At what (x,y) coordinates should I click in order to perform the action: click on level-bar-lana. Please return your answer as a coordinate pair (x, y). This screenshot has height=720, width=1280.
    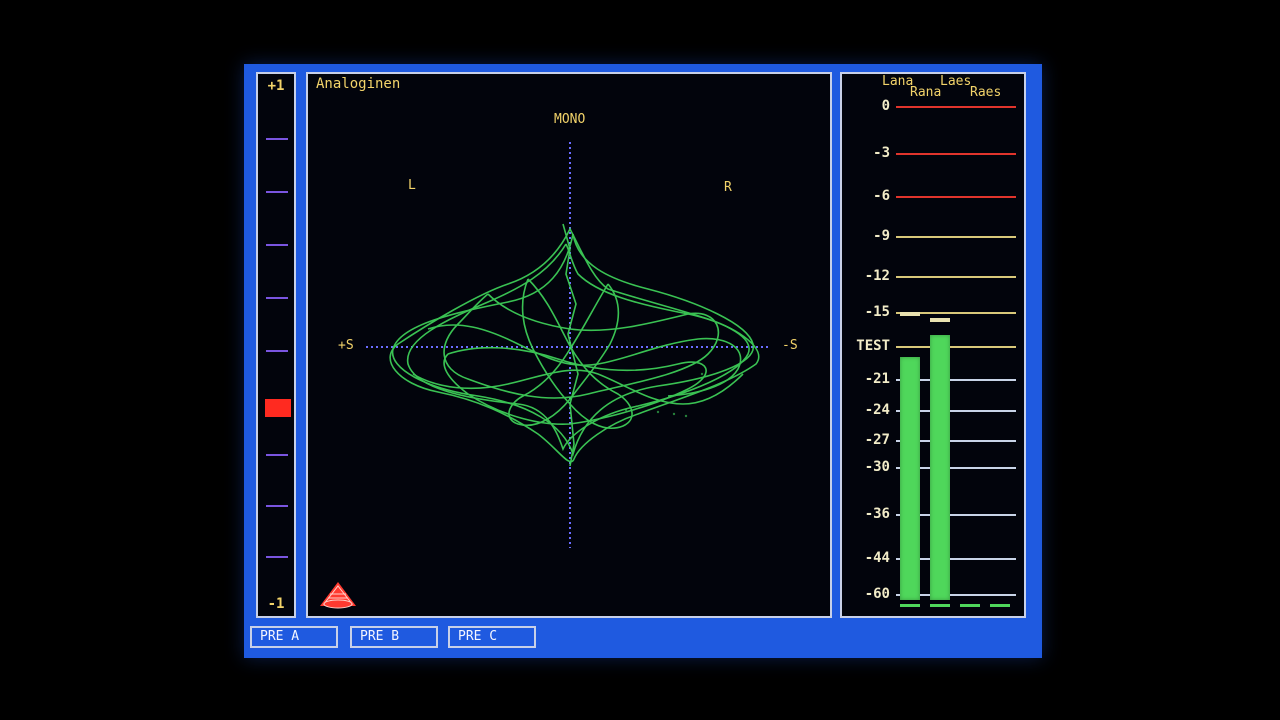
    Looking at the image, I should click on (910, 478).